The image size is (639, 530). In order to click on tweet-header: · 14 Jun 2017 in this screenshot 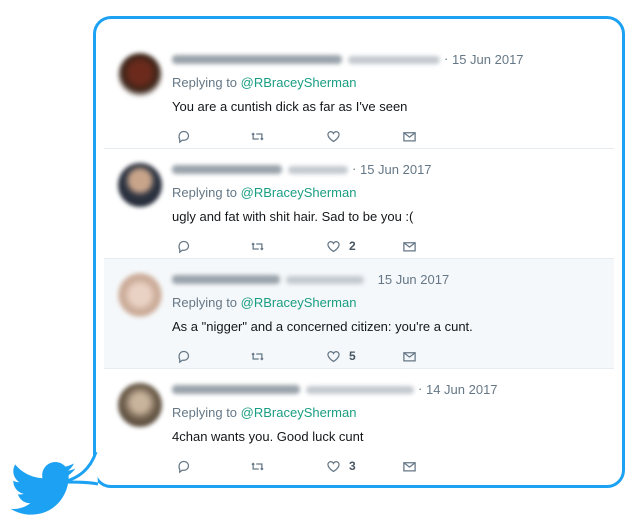, I will do `click(388, 390)`.